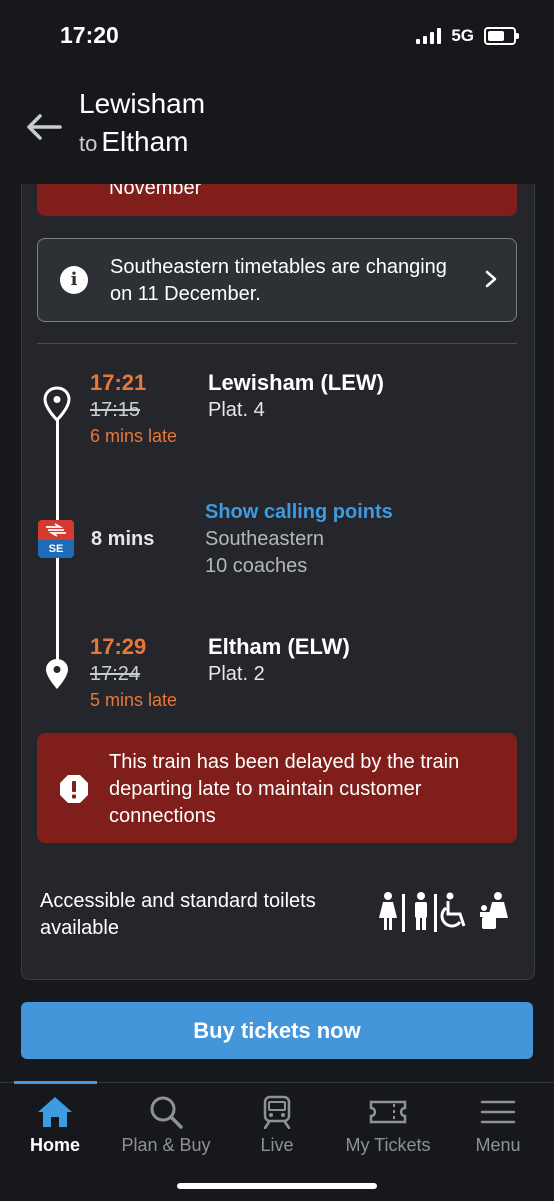 Image resolution: width=554 pixels, height=1201 pixels. Describe the element at coordinates (279, 646) in the screenshot. I see `arrival-station: Eltham (ELW)` at that location.